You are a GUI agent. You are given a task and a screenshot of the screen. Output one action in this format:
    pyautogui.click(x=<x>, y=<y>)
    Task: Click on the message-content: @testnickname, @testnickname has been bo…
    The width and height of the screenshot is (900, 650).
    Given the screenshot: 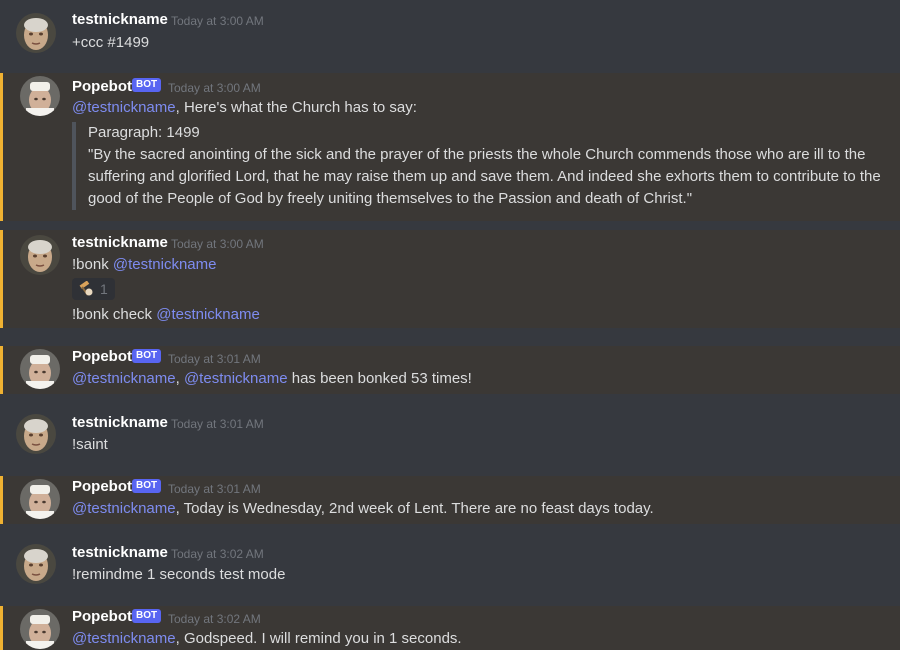 What is the action you would take?
    pyautogui.click(x=272, y=379)
    